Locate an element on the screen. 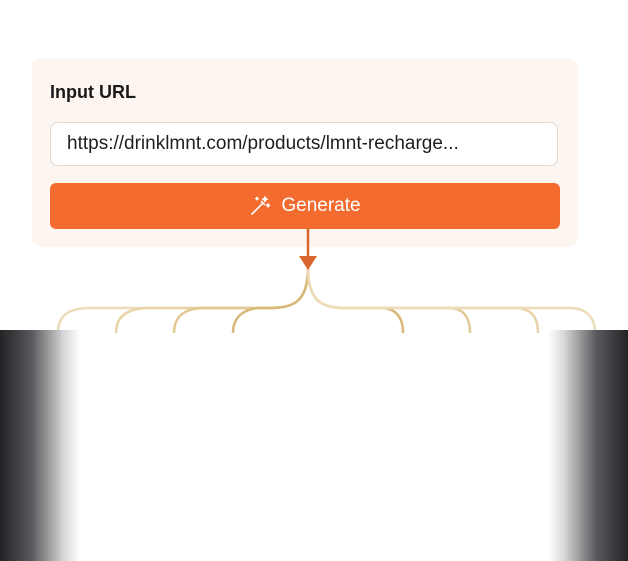 Image resolution: width=628 pixels, height=561 pixels. generate-button: Generate is located at coordinates (305, 206).